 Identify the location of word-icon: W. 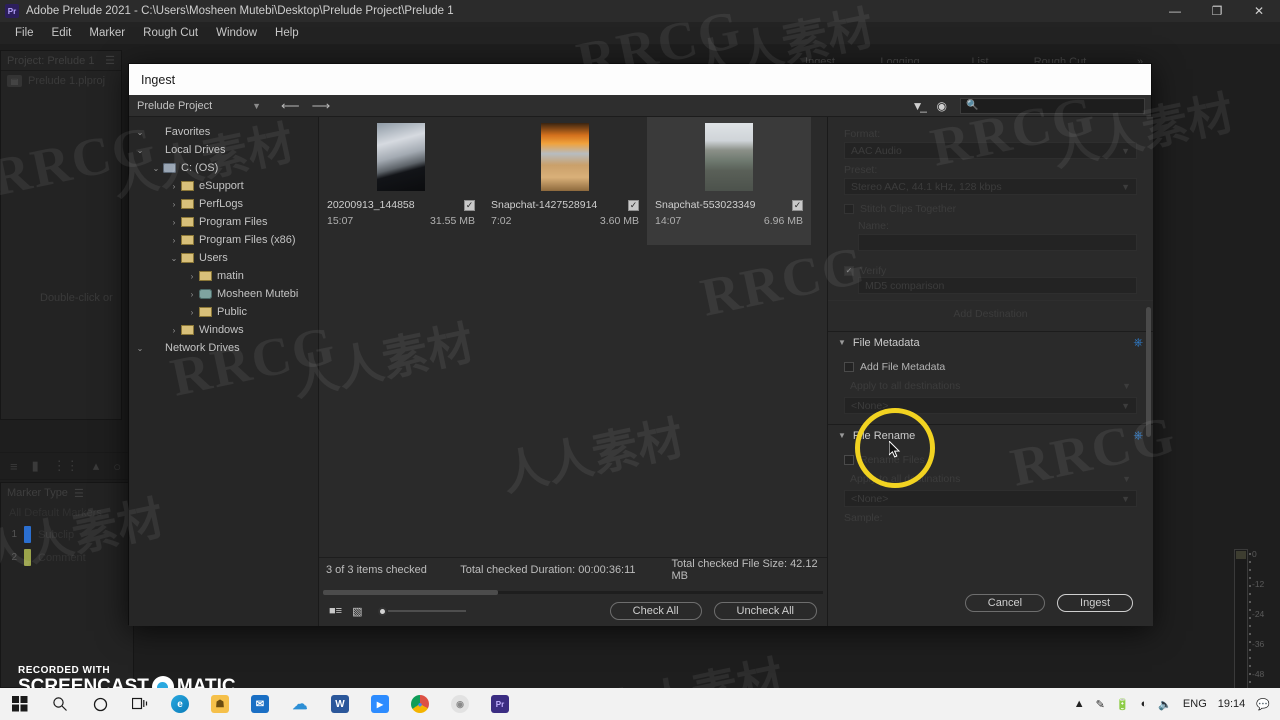
(340, 704).